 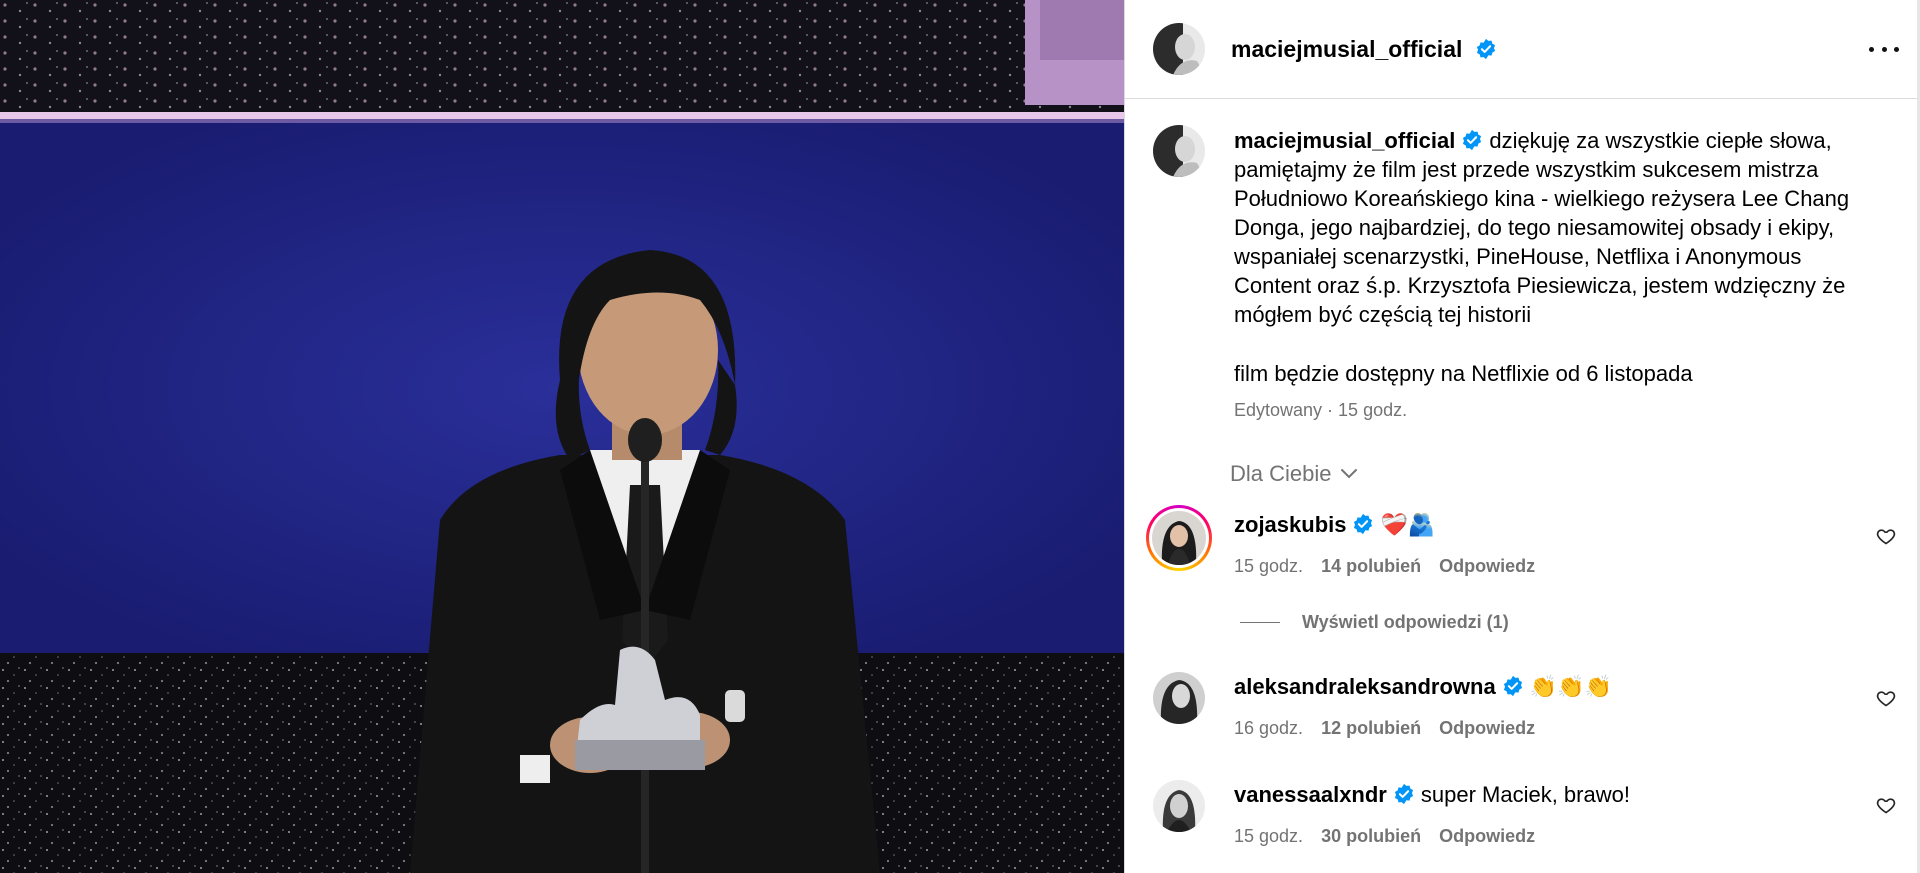 I want to click on comment-2: aleksandraleksandrowna 👏👏👏, so click(x=1423, y=687).